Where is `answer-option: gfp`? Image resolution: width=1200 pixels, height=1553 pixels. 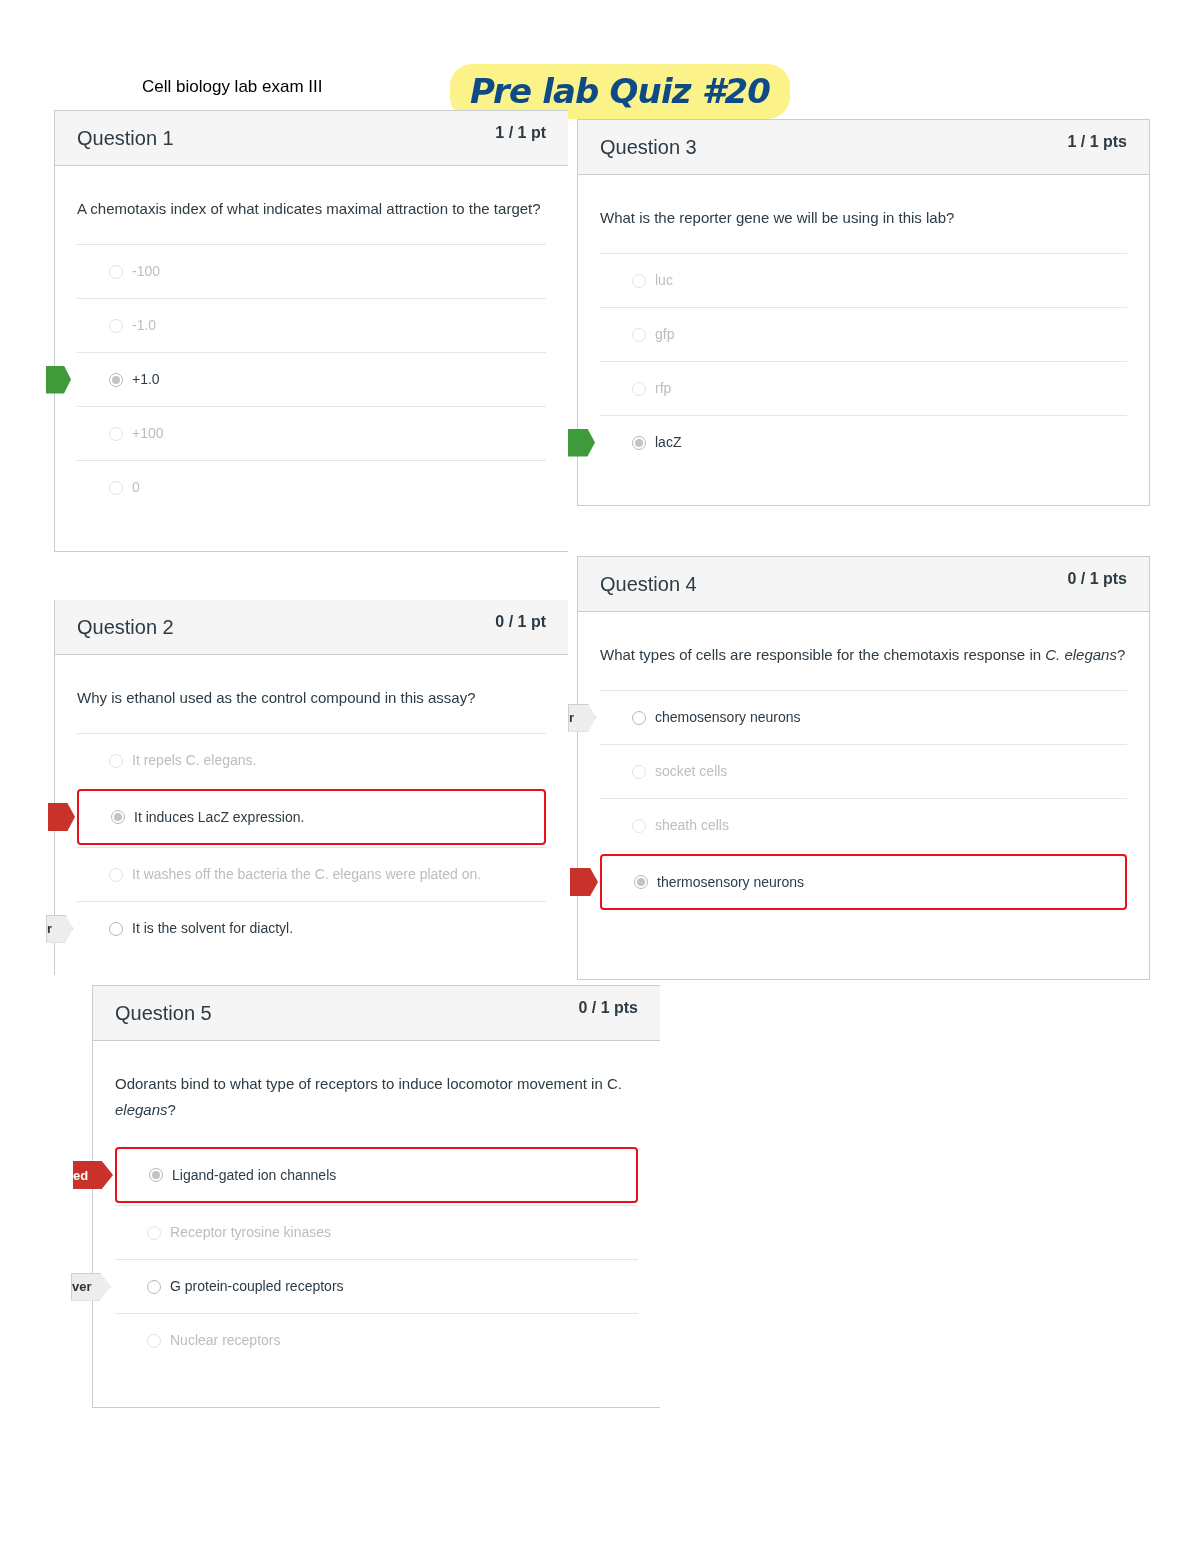 answer-option: gfp is located at coordinates (665, 334).